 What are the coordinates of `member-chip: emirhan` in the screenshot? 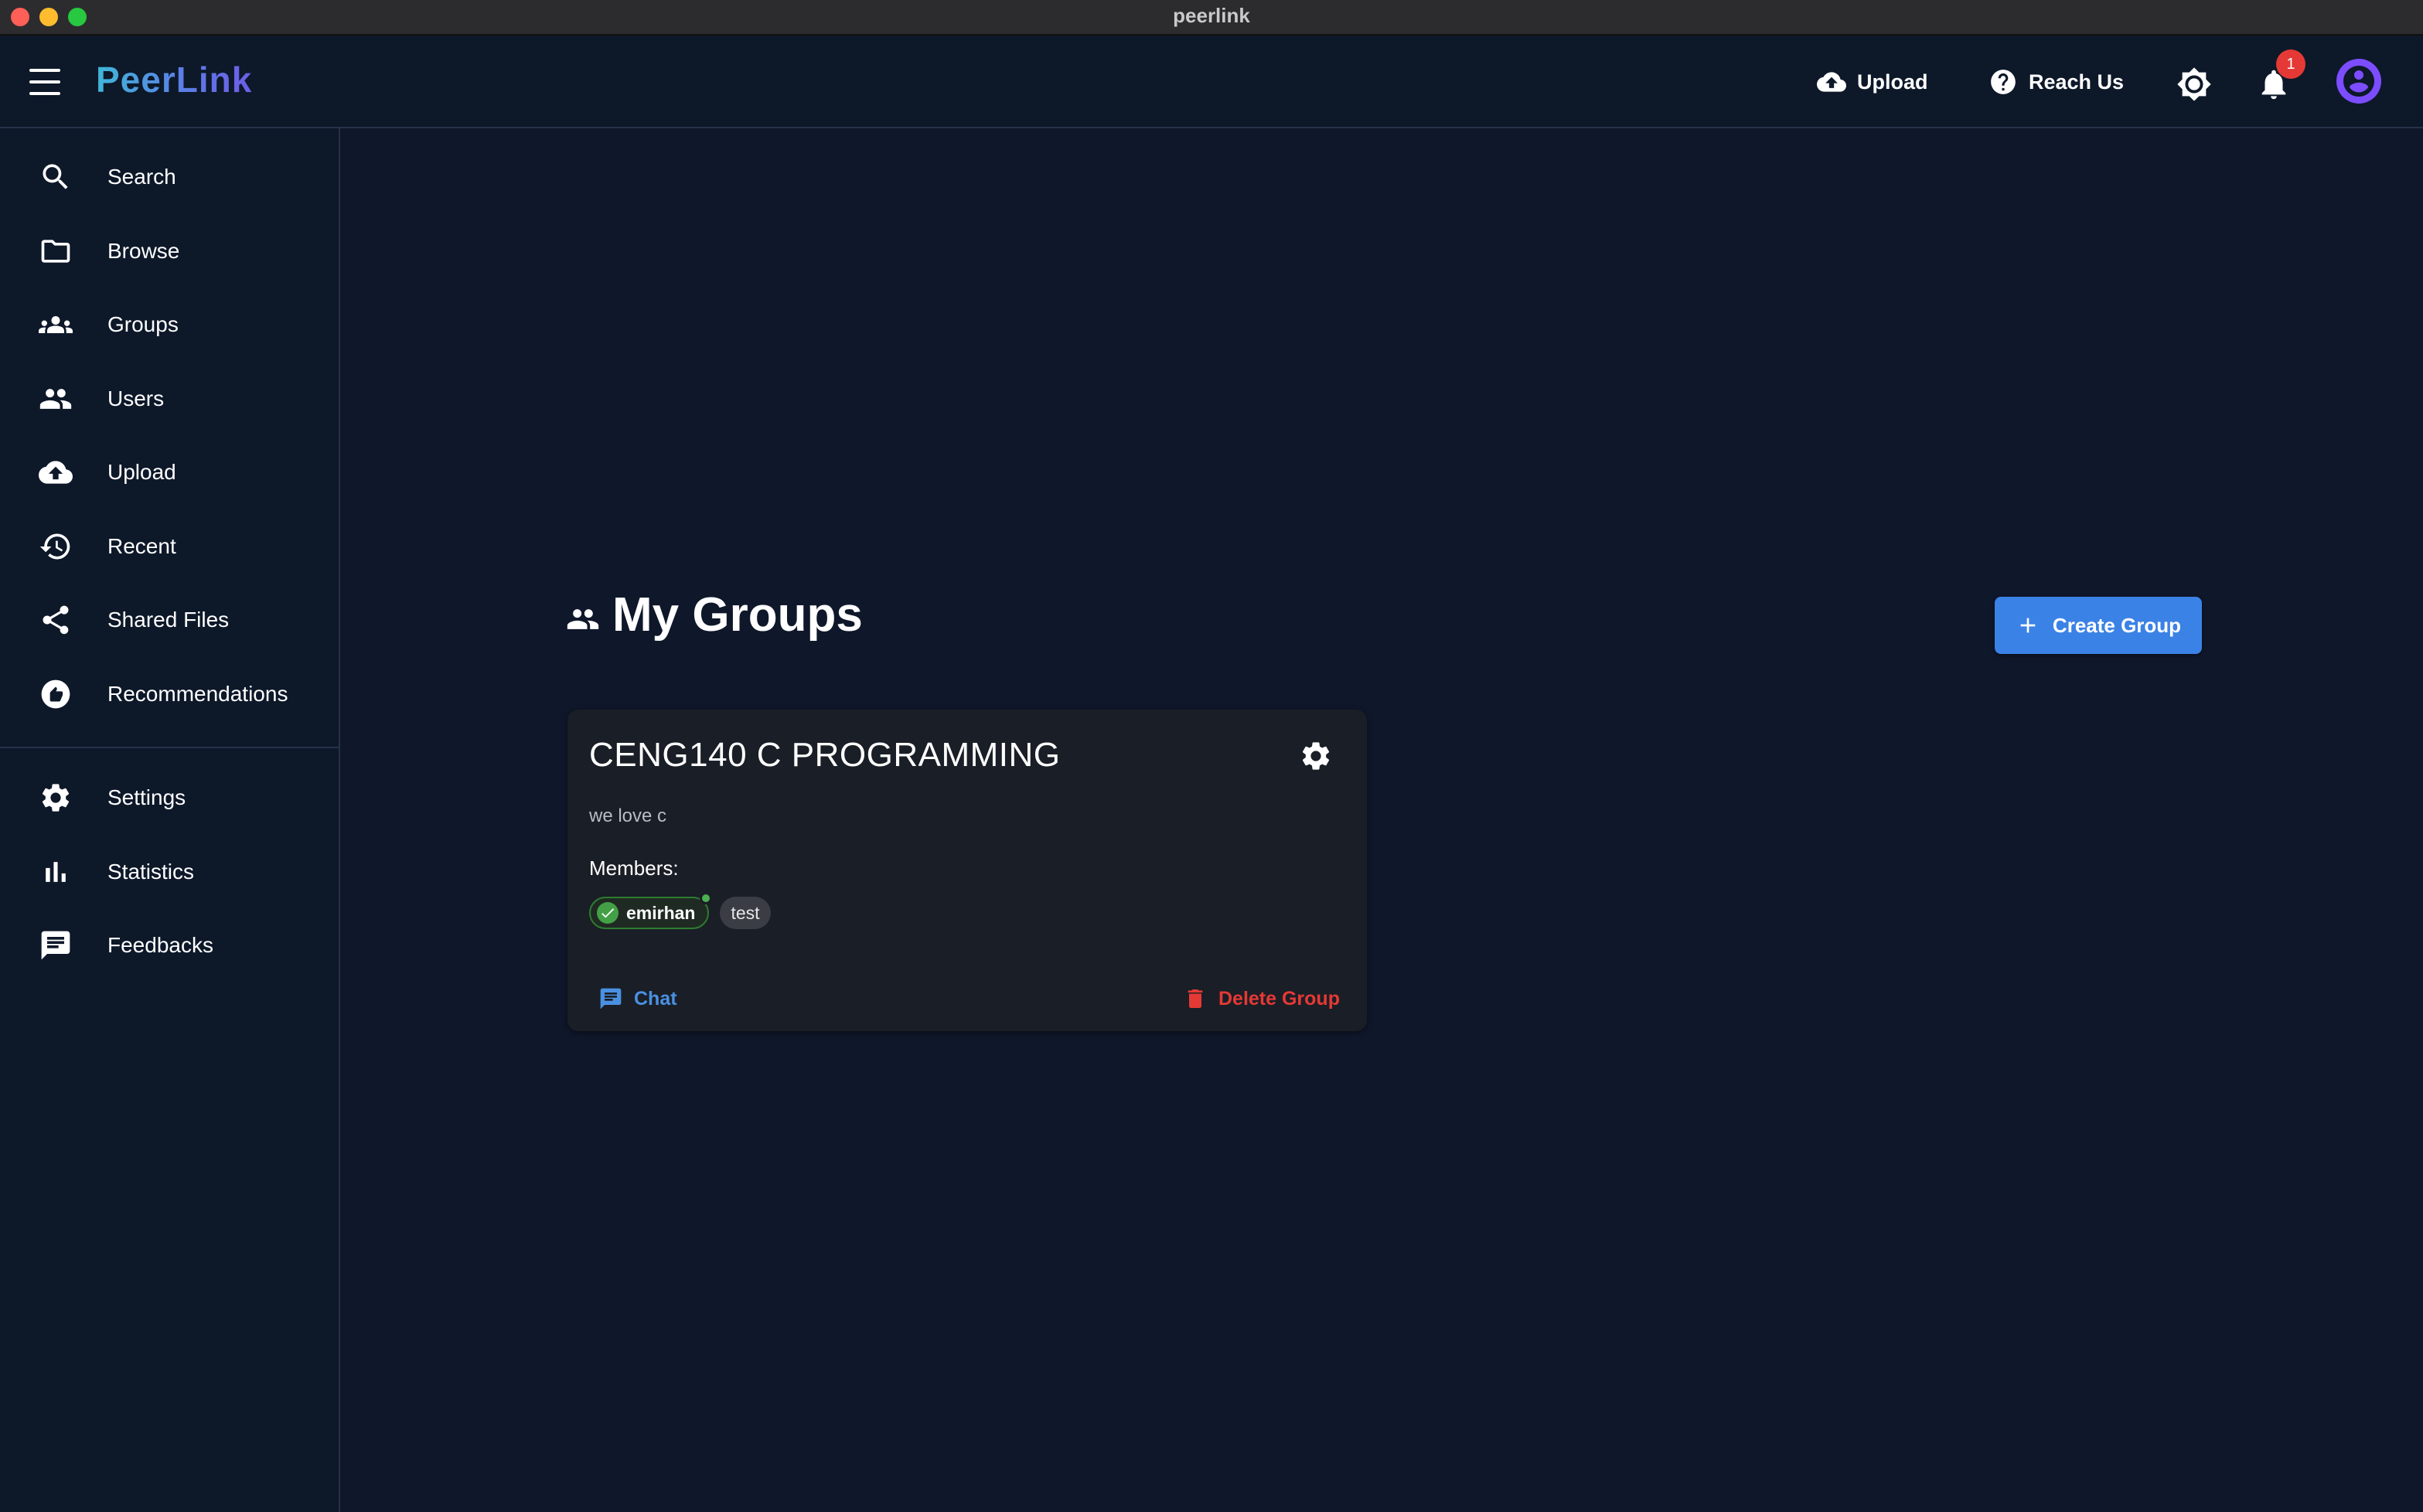 It's located at (651, 910).